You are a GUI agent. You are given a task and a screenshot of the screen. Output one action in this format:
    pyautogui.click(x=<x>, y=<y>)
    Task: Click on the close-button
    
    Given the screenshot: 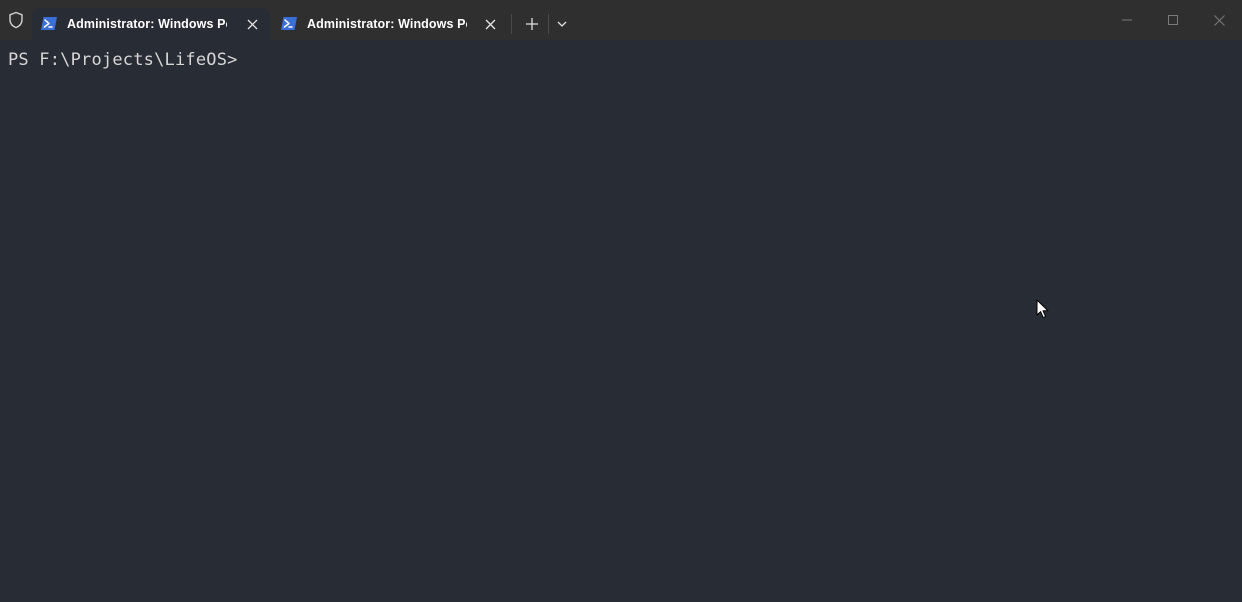 What is the action you would take?
    pyautogui.click(x=1219, y=20)
    